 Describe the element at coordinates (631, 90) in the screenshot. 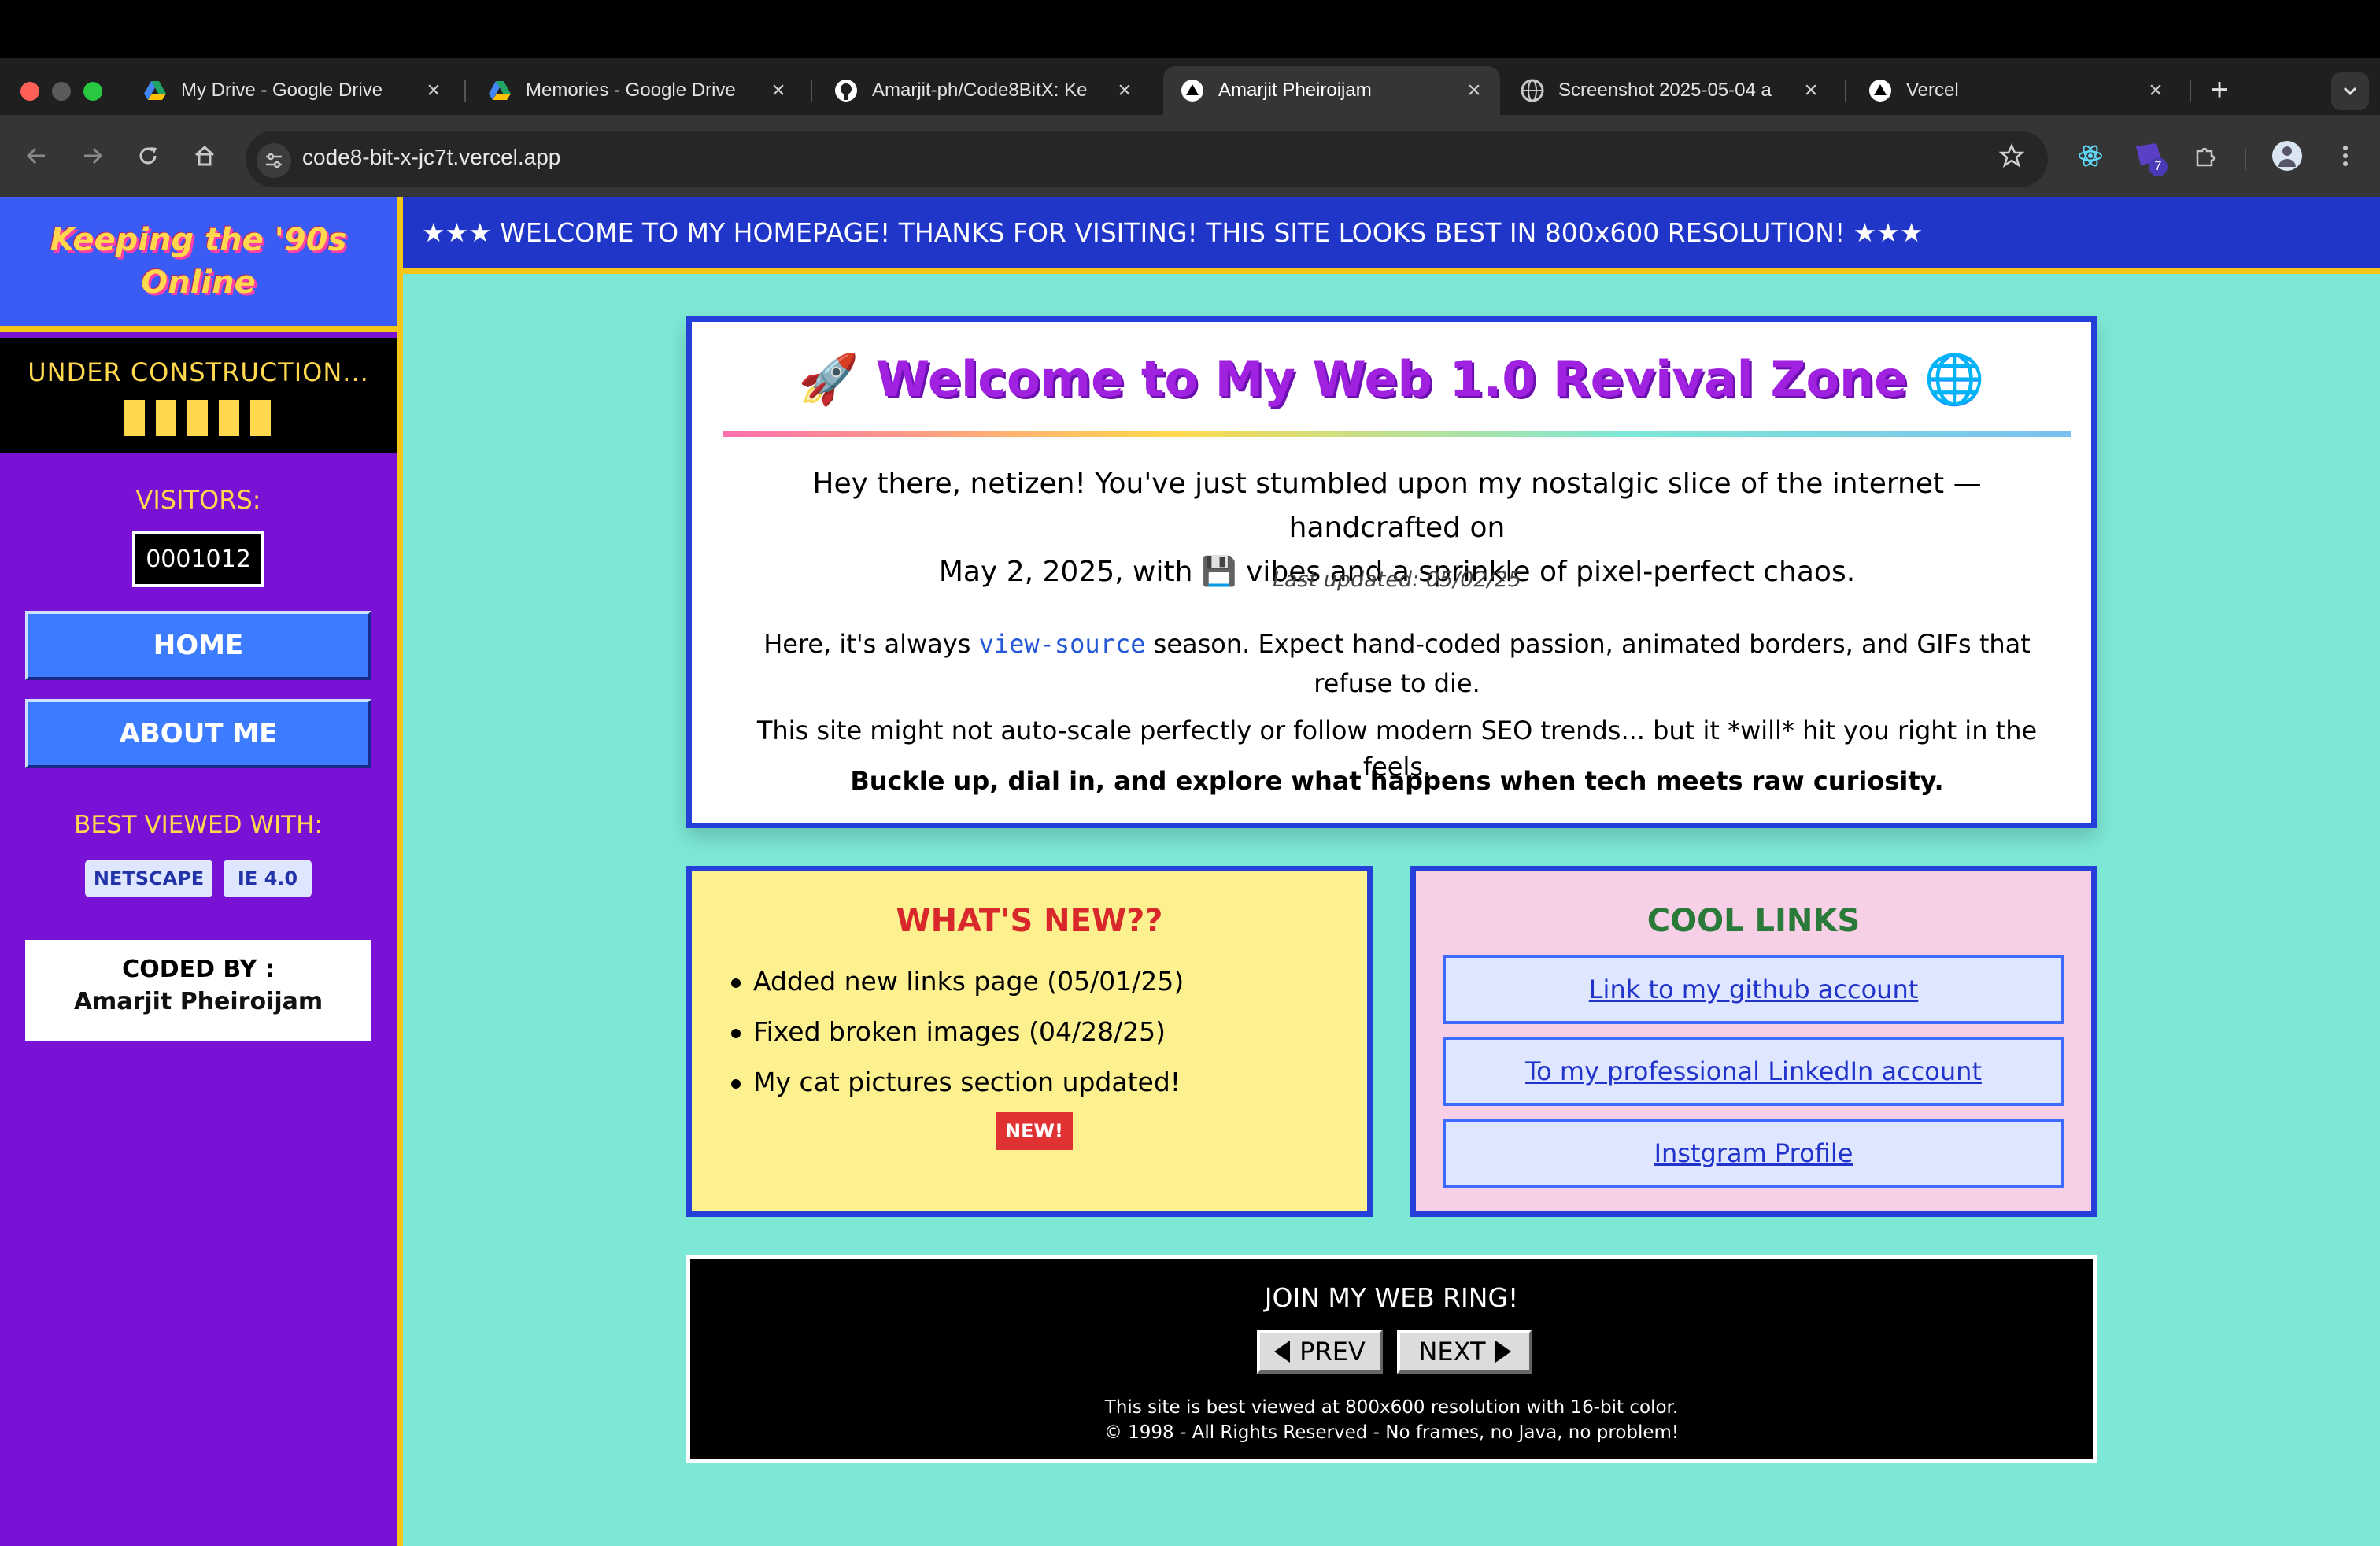

I see `tab-title: Memories - Google Drive` at that location.